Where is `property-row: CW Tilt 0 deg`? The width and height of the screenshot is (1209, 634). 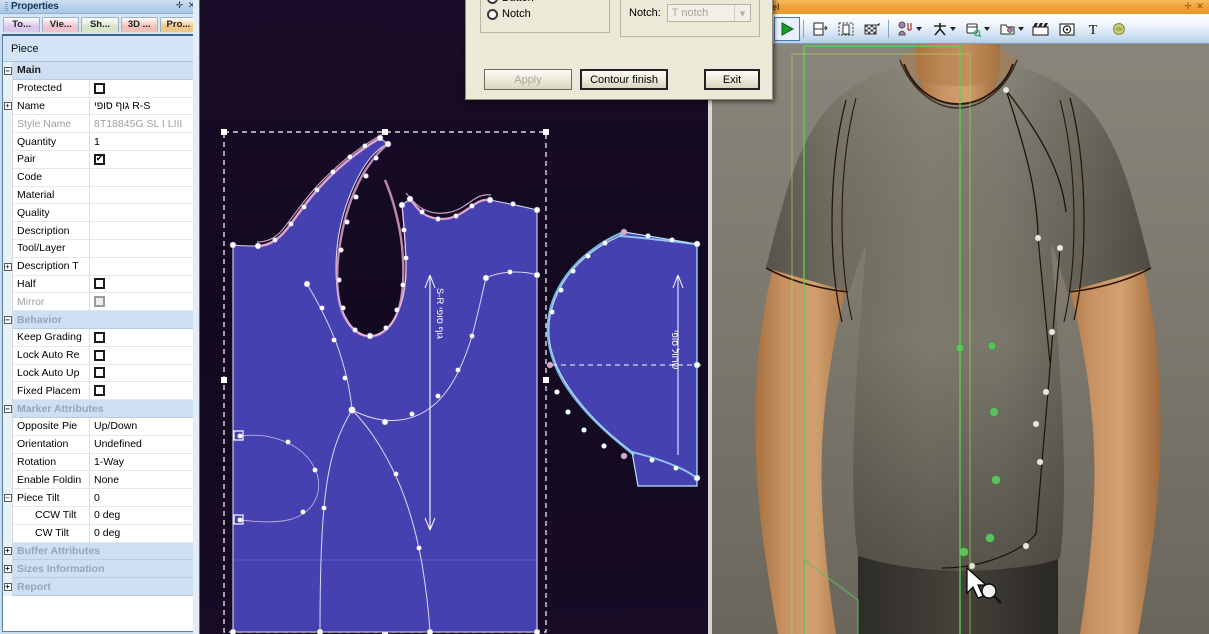
property-row: CW Tilt 0 deg is located at coordinates (99, 533).